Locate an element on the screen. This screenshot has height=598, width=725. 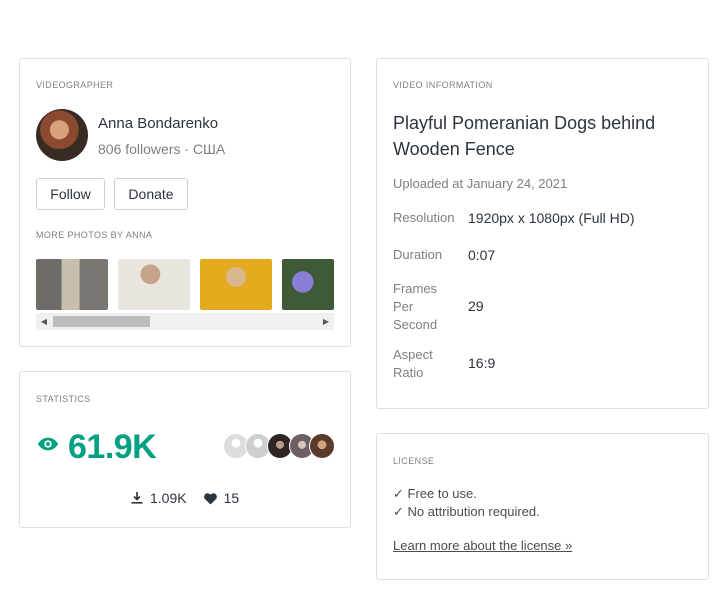
fps-label: Frames Per Second is located at coordinates (415, 306).